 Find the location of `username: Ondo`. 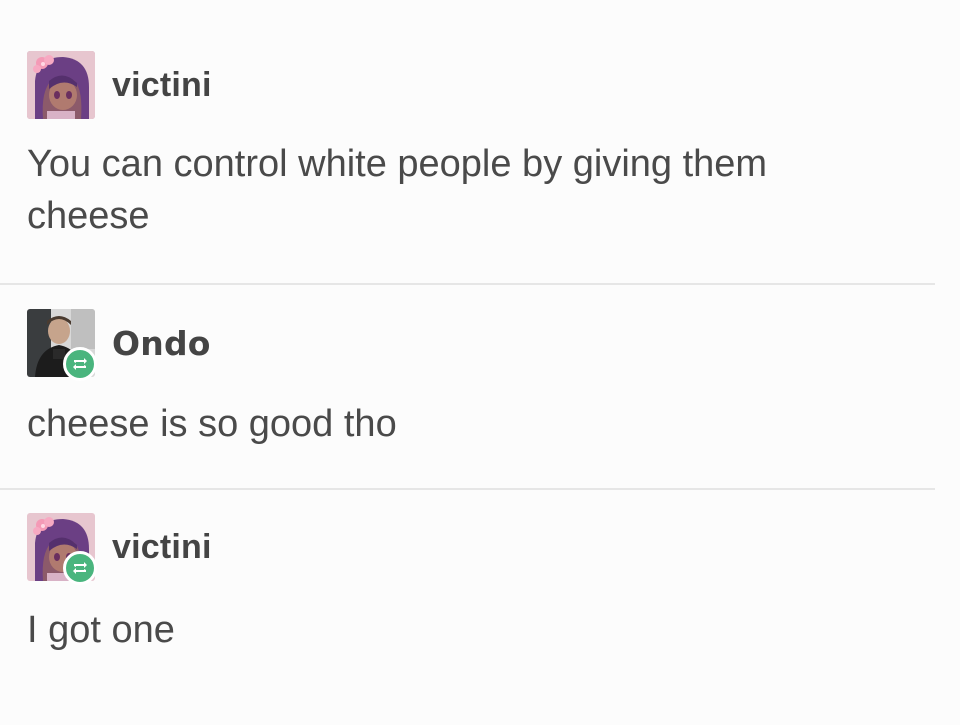

username: Ondo is located at coordinates (161, 343).